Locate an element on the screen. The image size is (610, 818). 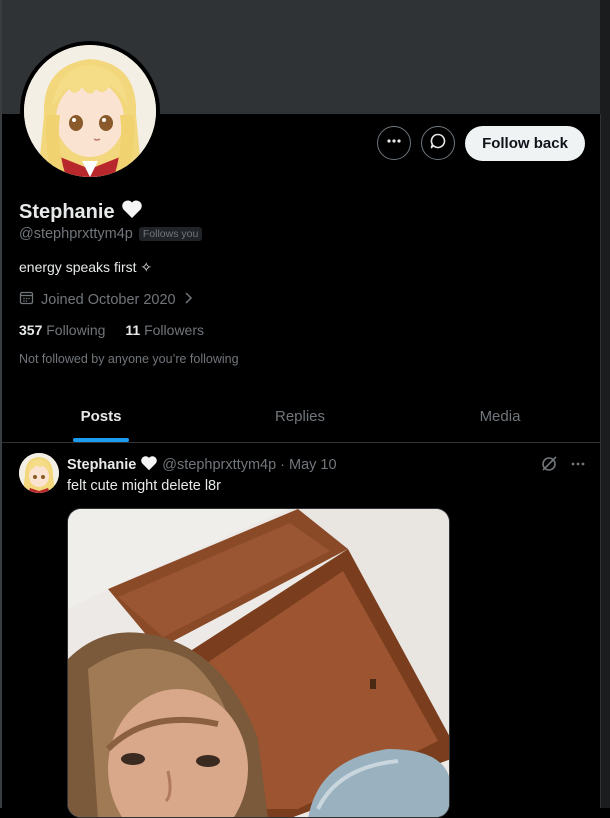
post-header: Stephanie @stephprxttym4p · May 10 is located at coordinates (202, 465).